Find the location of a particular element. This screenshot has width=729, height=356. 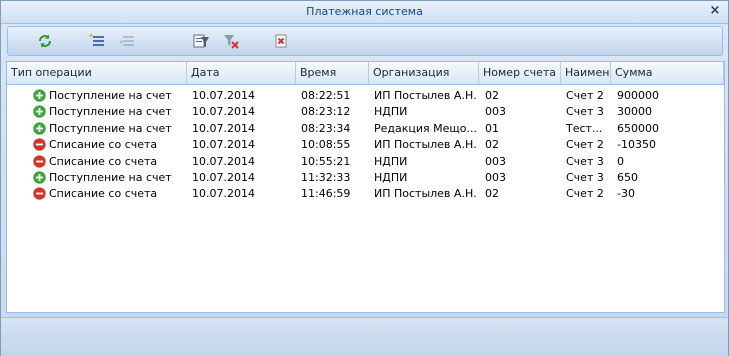

add-record-button is located at coordinates (97, 41).